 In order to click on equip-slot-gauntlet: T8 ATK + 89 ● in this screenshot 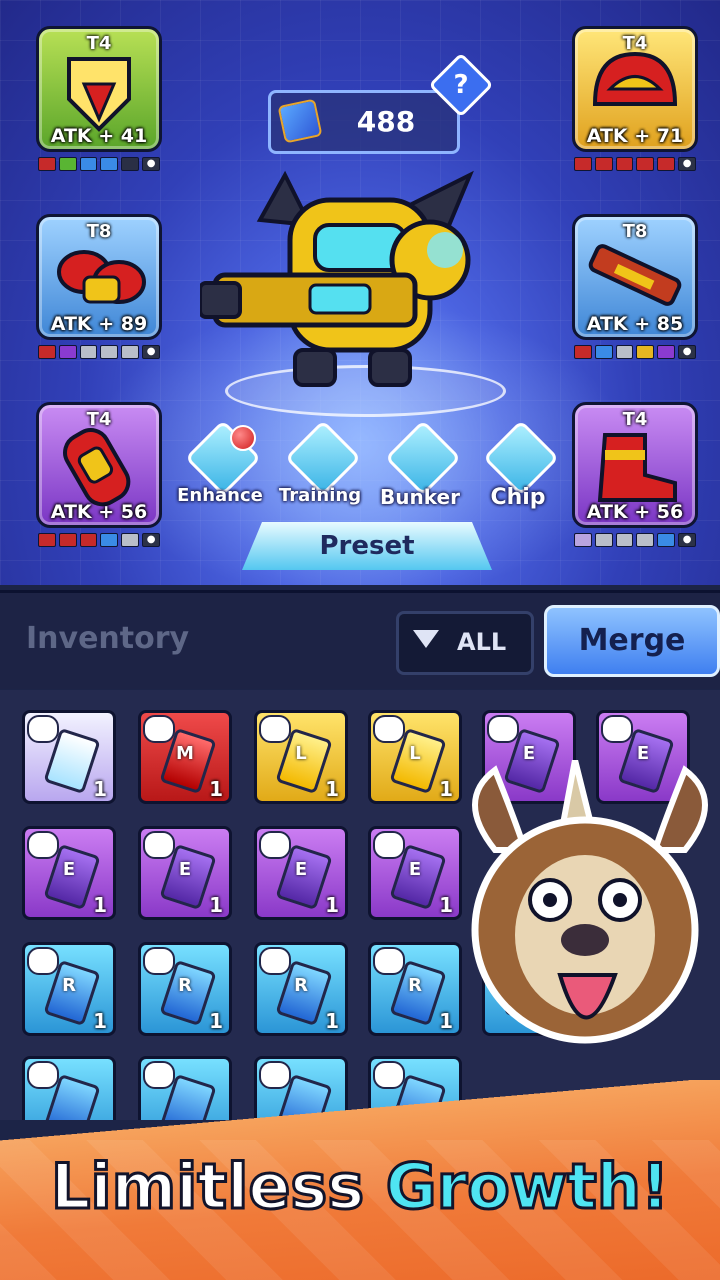, I will do `click(99, 286)`.